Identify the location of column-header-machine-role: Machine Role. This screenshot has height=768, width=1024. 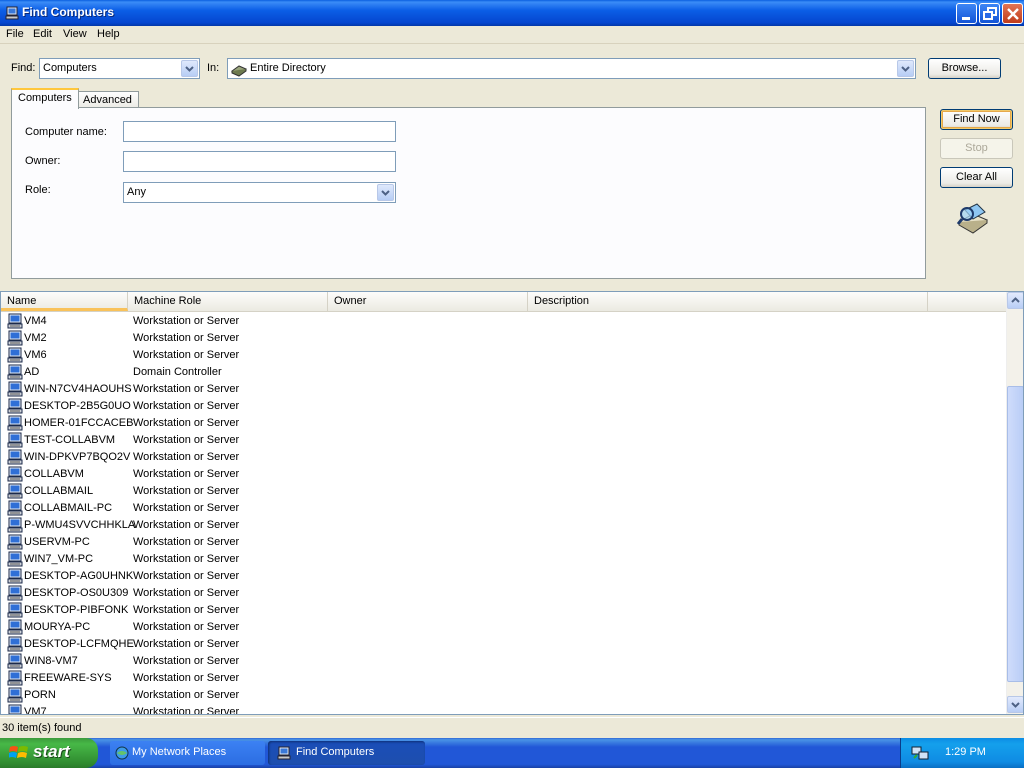
(228, 301).